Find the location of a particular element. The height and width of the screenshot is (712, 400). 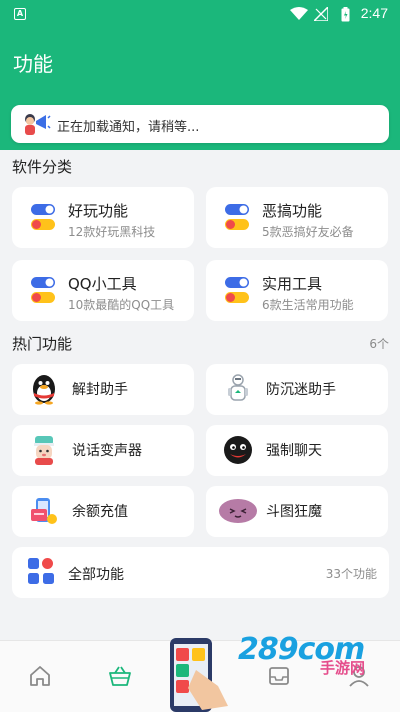

app-notification-icon: A is located at coordinates (20, 14).